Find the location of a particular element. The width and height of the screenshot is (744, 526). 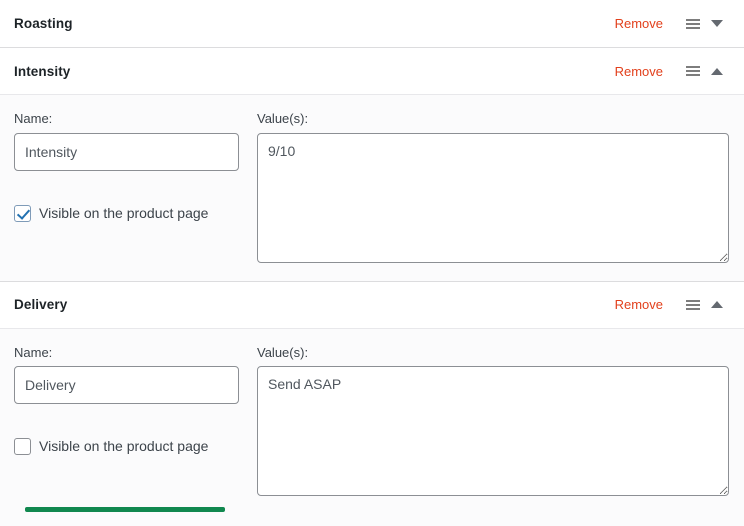

attribute-header-delivery: Delivery Remove is located at coordinates (372, 305).